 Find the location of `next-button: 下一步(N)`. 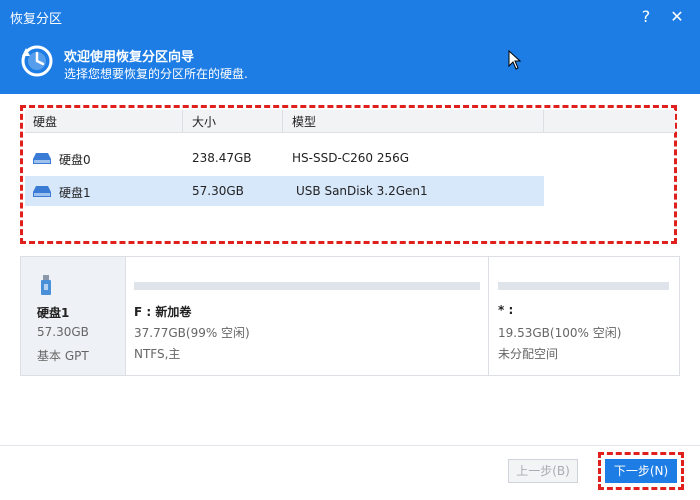

next-button: 下一步(N) is located at coordinates (641, 471).